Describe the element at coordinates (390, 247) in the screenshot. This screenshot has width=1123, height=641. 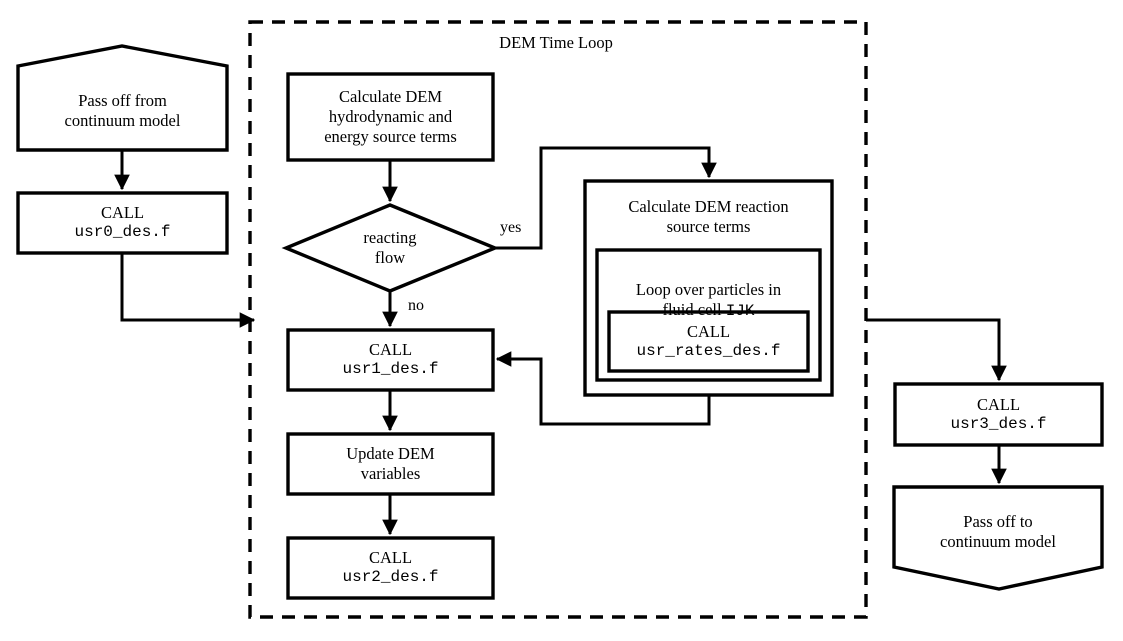
I see `node-reacting-flow-label: reacting flow` at that location.